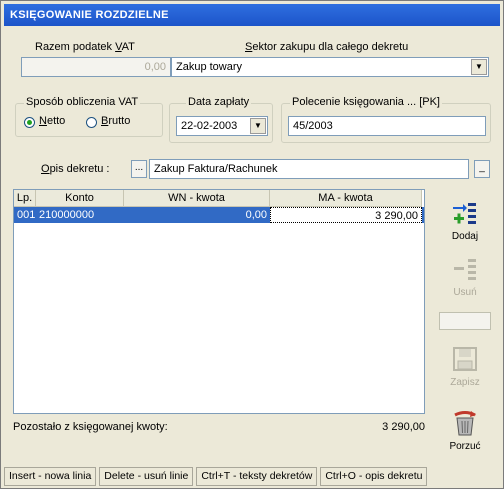 Image resolution: width=504 pixels, height=489 pixels. I want to click on status-hint-insert: Insert - nowa linia, so click(50, 476).